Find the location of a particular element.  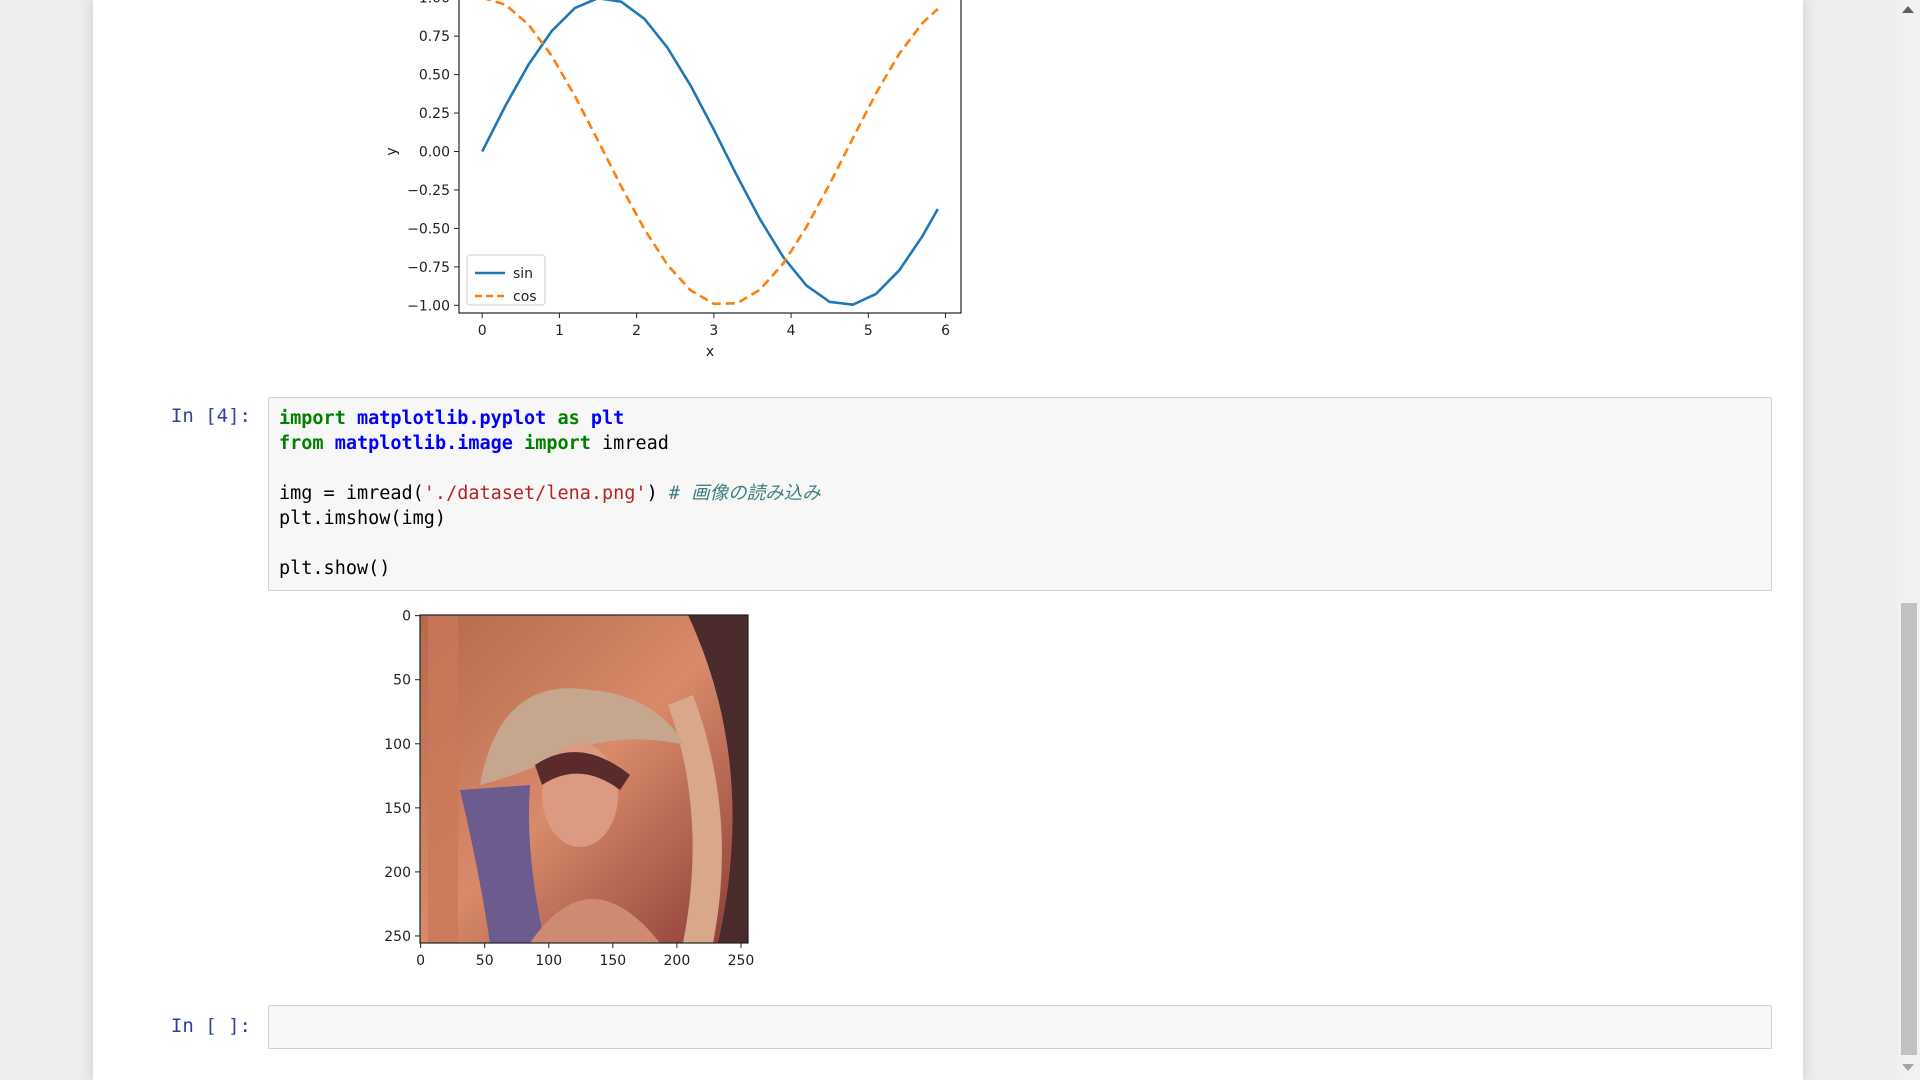

legend-label-sin: sin is located at coordinates (523, 274).